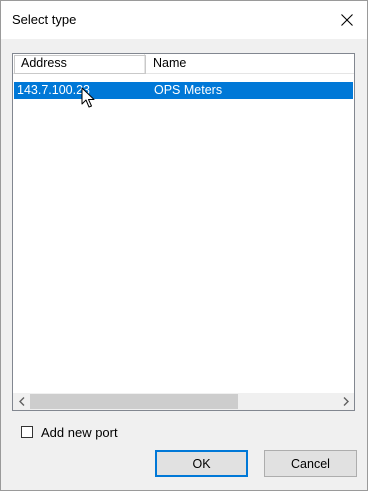  Describe the element at coordinates (310, 463) in the screenshot. I see `cancel-button: Cancel` at that location.